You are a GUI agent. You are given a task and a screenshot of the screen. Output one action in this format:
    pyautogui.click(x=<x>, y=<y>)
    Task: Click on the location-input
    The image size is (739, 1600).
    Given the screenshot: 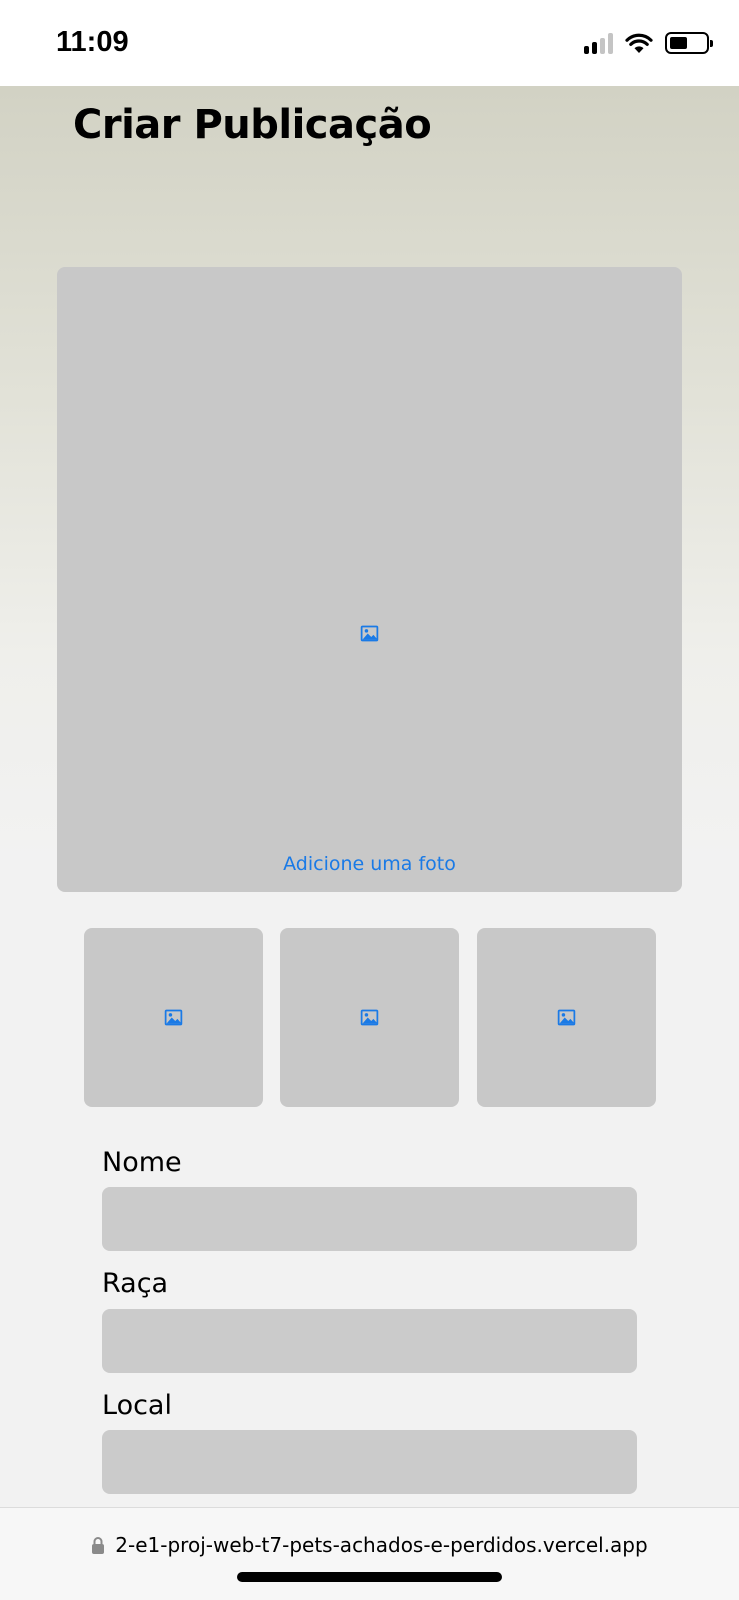 What is the action you would take?
    pyautogui.click(x=369, y=1462)
    